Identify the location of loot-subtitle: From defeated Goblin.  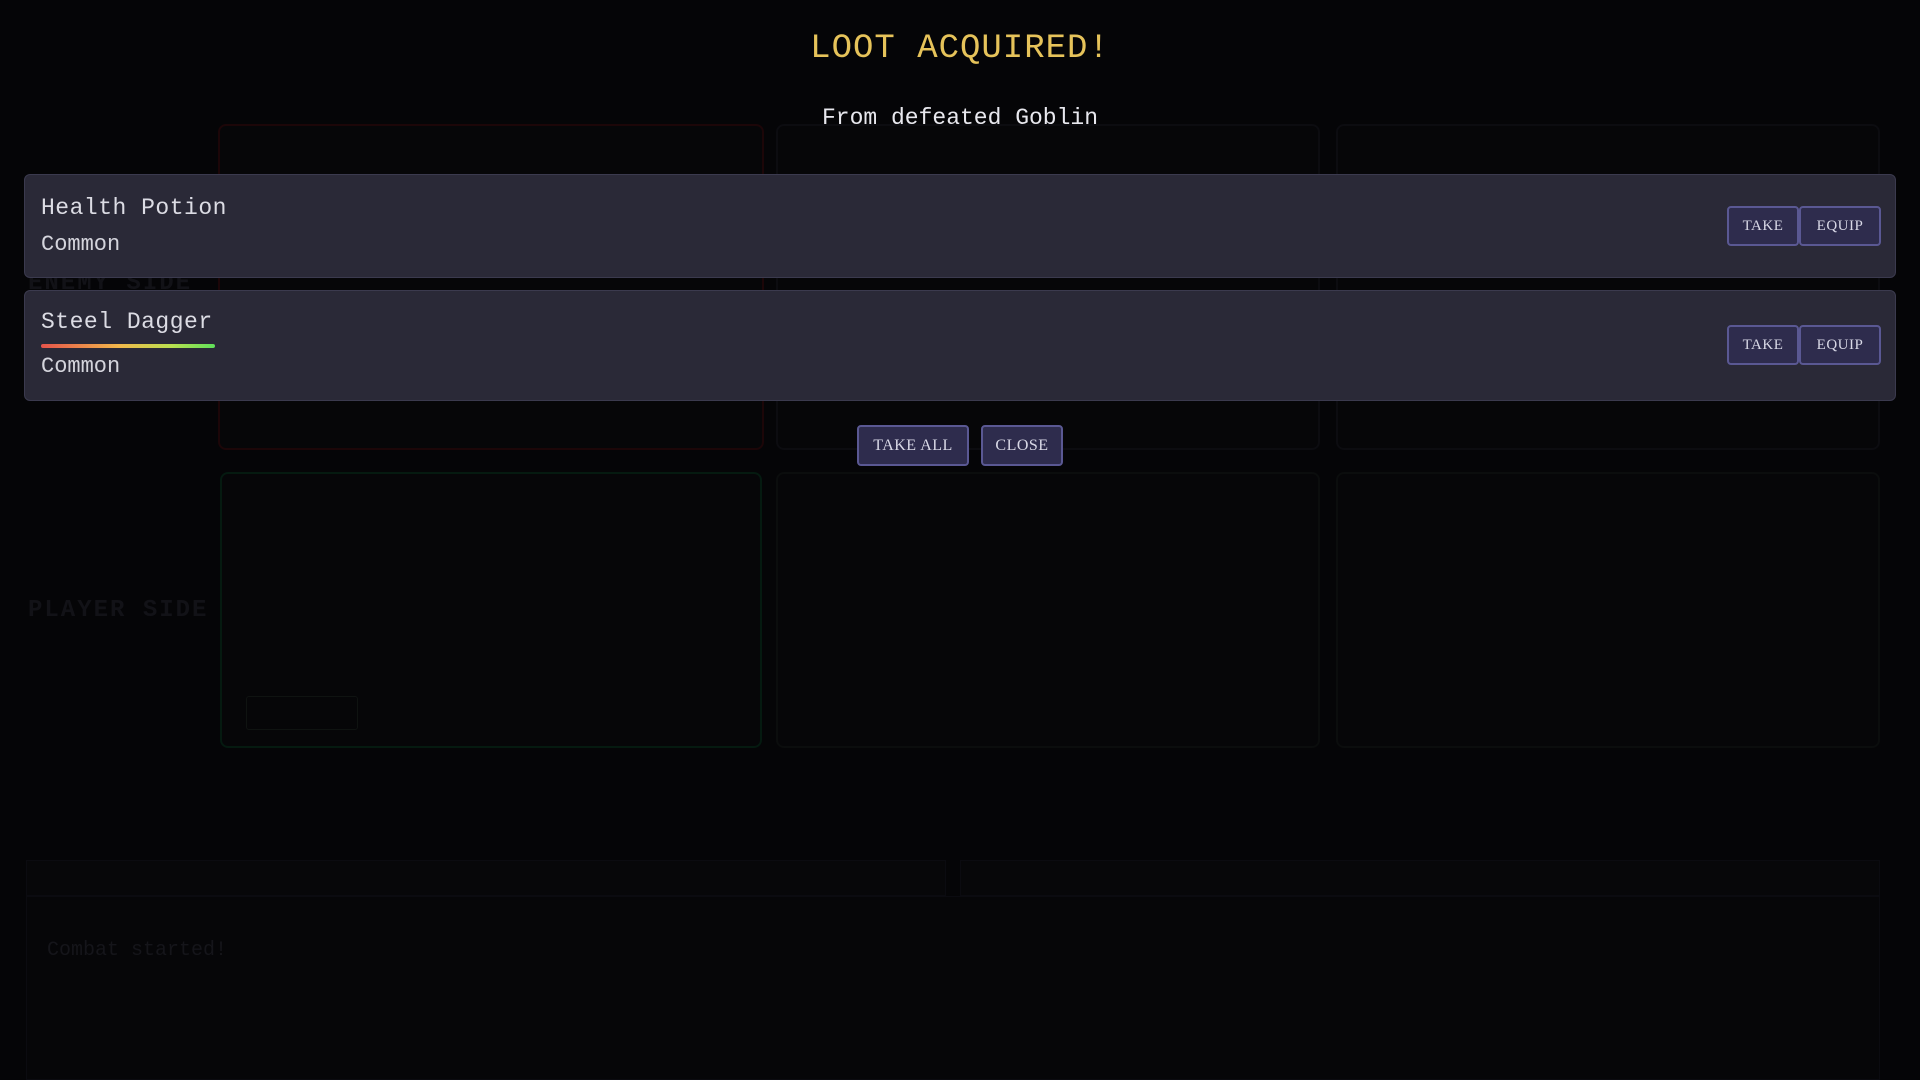
(960, 118).